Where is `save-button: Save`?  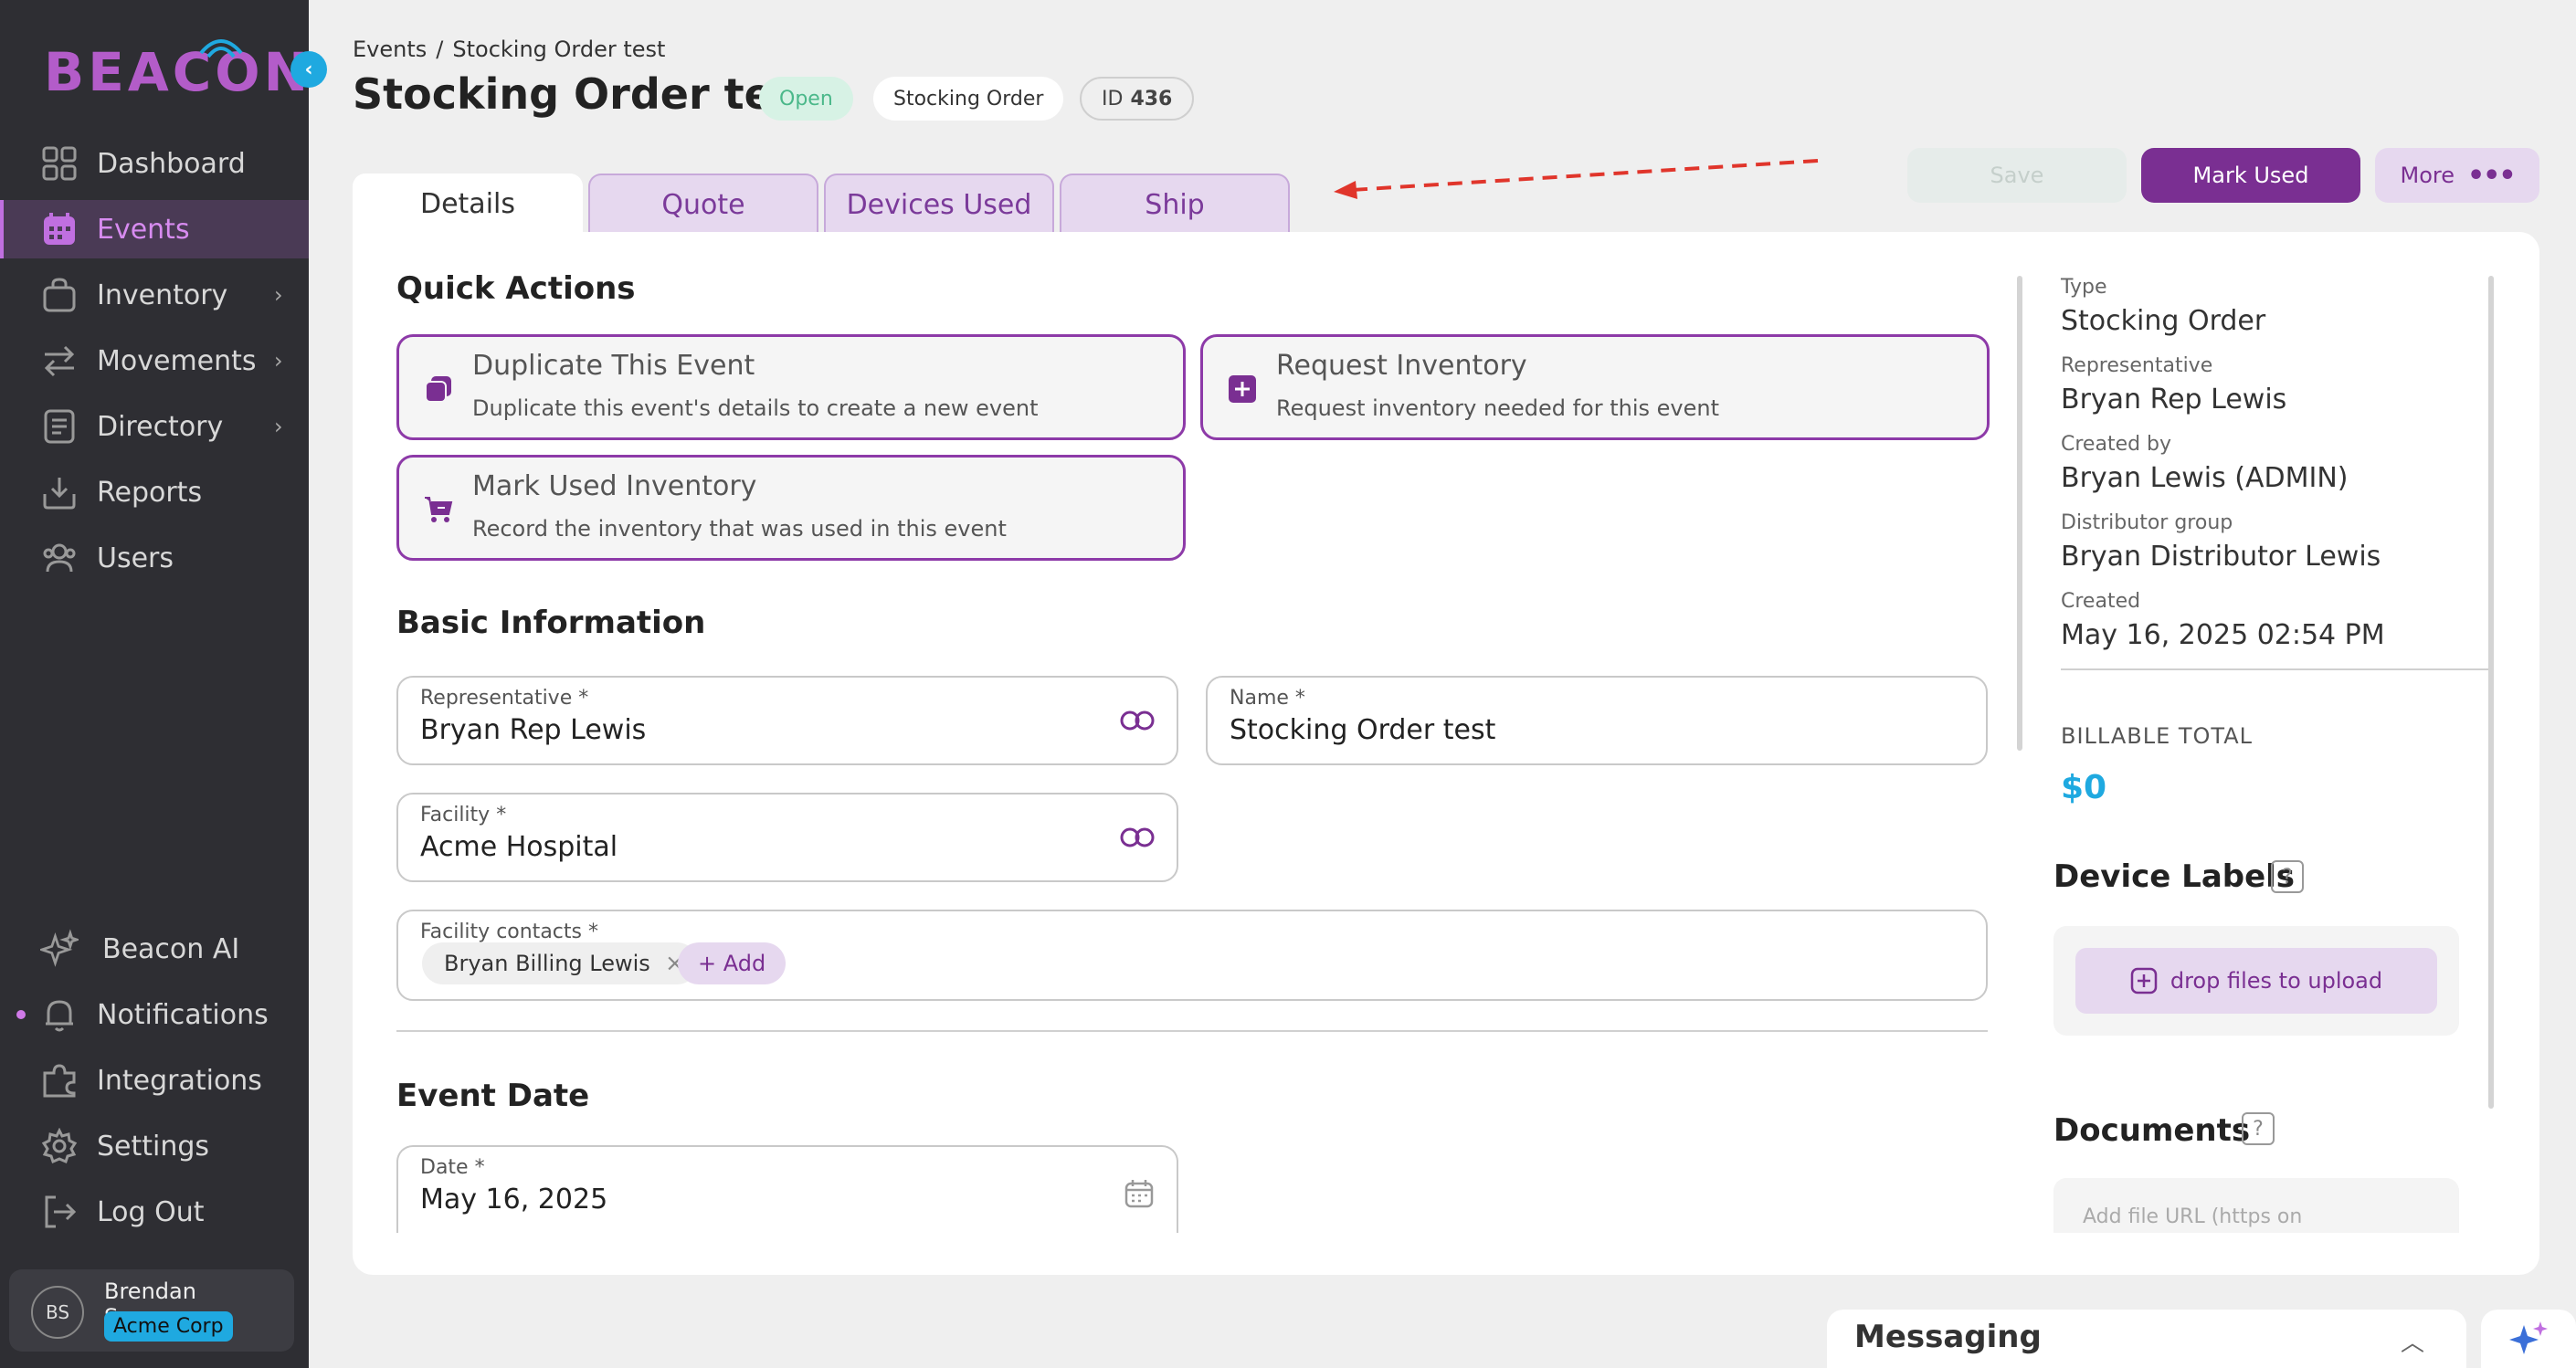 save-button: Save is located at coordinates (2017, 175).